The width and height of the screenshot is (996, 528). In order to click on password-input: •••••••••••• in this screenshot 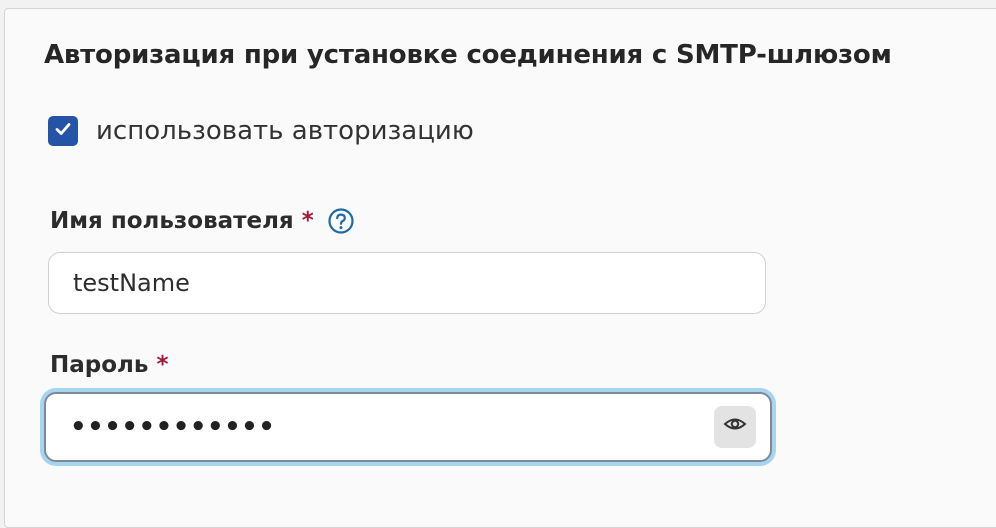, I will do `click(408, 427)`.